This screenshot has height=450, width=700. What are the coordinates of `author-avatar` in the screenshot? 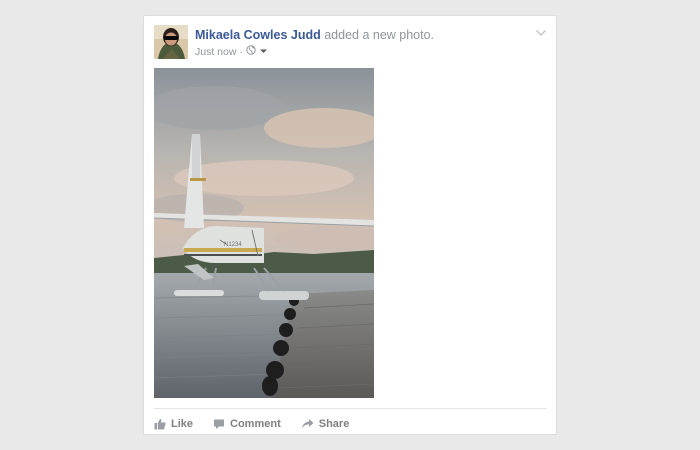 It's located at (171, 42).